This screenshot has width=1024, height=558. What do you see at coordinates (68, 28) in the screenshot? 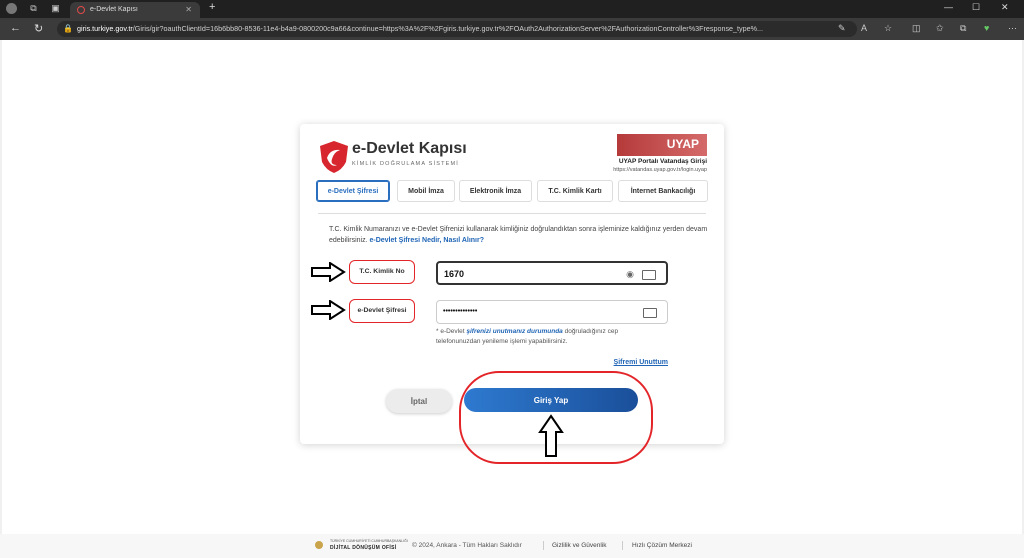
I see `lock-icon: 🔒` at bounding box center [68, 28].